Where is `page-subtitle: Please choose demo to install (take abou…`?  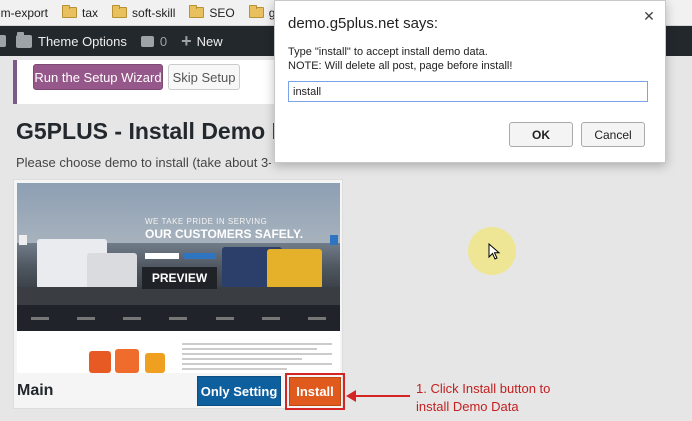 page-subtitle: Please choose demo to install (take abou… is located at coordinates (143, 162).